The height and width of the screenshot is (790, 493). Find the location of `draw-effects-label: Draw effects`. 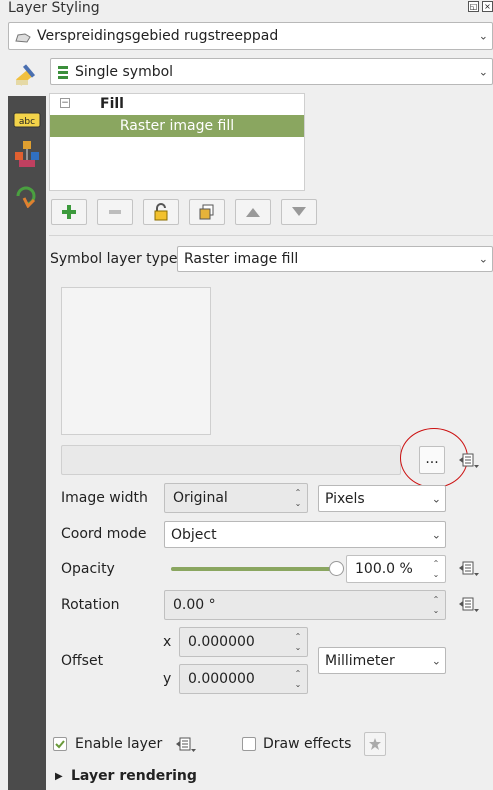

draw-effects-label: Draw effects is located at coordinates (307, 744).